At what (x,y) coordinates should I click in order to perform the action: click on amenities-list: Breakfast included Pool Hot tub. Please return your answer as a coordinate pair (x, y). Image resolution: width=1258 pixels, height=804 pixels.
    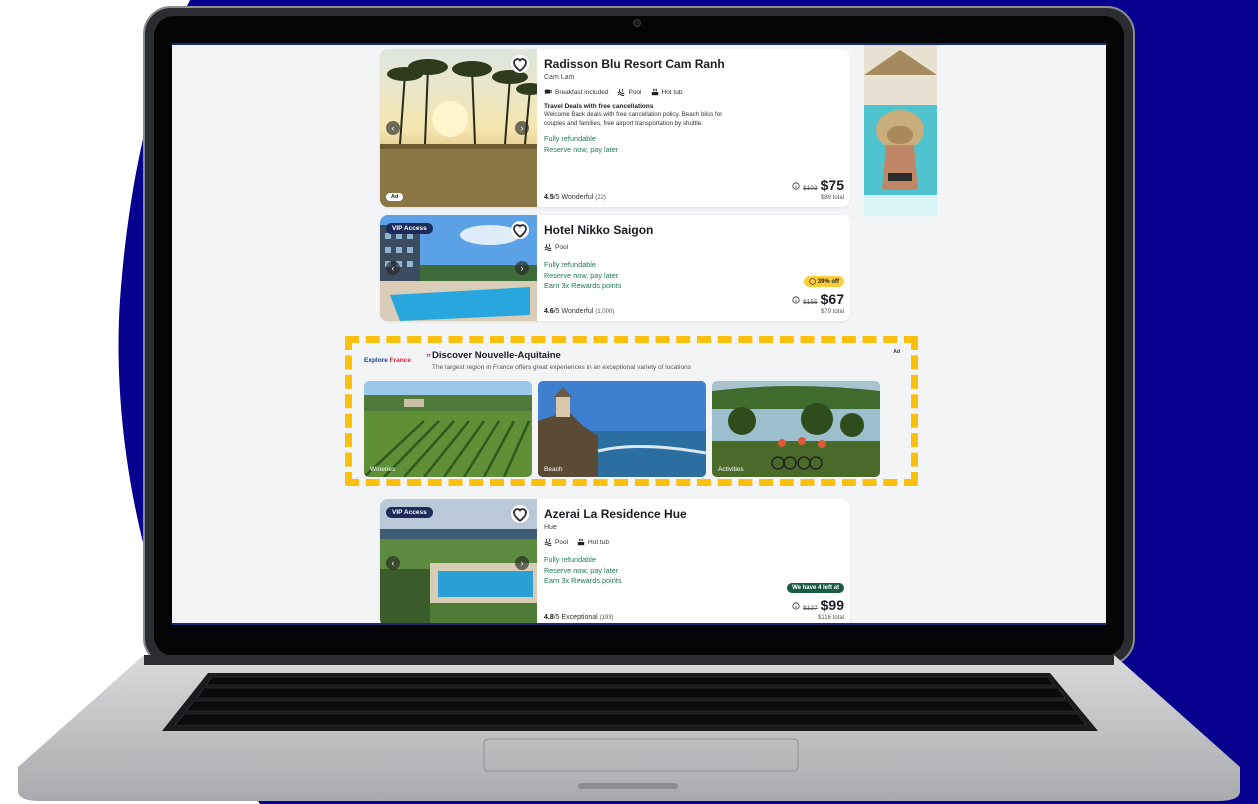
    Looking at the image, I should click on (694, 92).